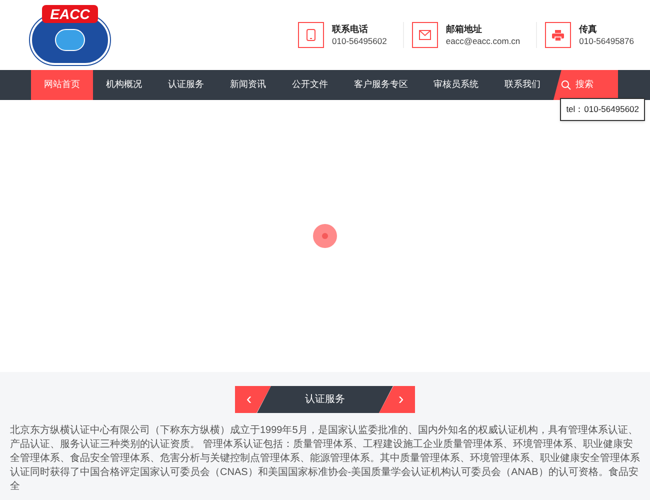 Image resolution: width=650 pixels, height=500 pixels. Describe the element at coordinates (185, 85) in the screenshot. I see `nav-item: 认证服务` at that location.